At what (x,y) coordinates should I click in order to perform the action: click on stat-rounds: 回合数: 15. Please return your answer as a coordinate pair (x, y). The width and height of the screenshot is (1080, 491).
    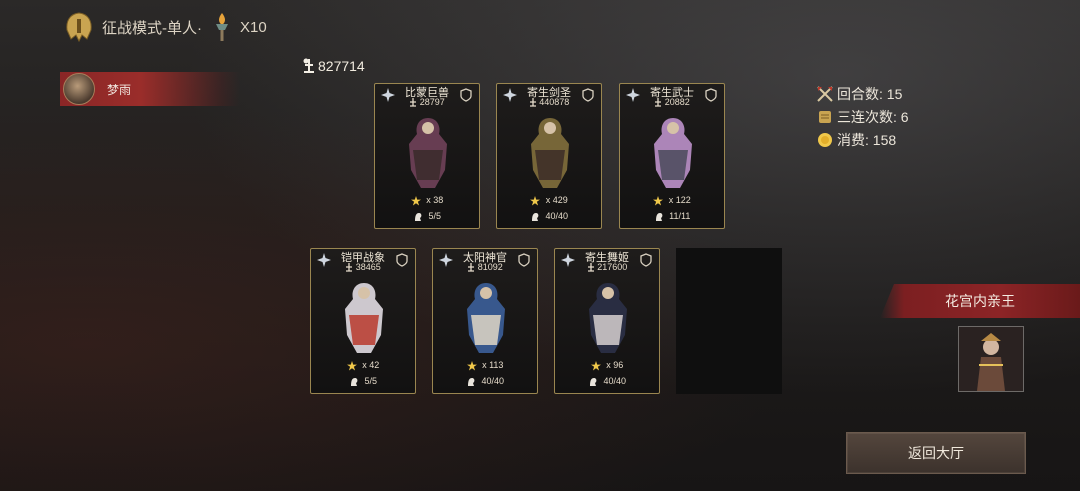
    Looking at the image, I should click on (862, 93).